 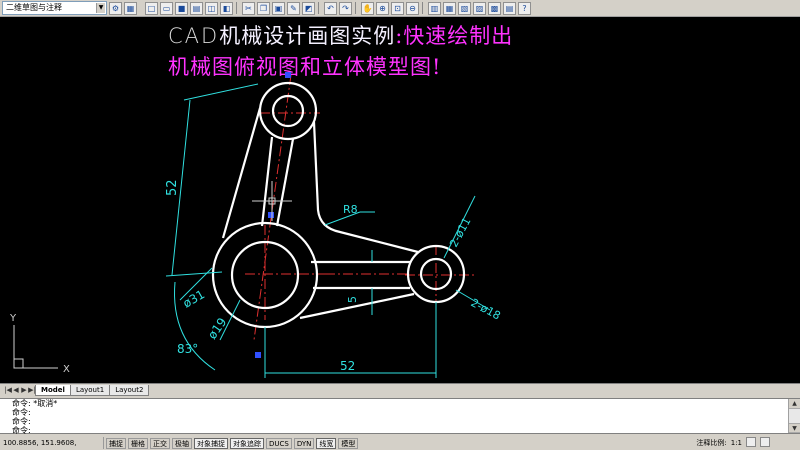 What do you see at coordinates (365, 187) in the screenshot?
I see `right-arm-upper` at bounding box center [365, 187].